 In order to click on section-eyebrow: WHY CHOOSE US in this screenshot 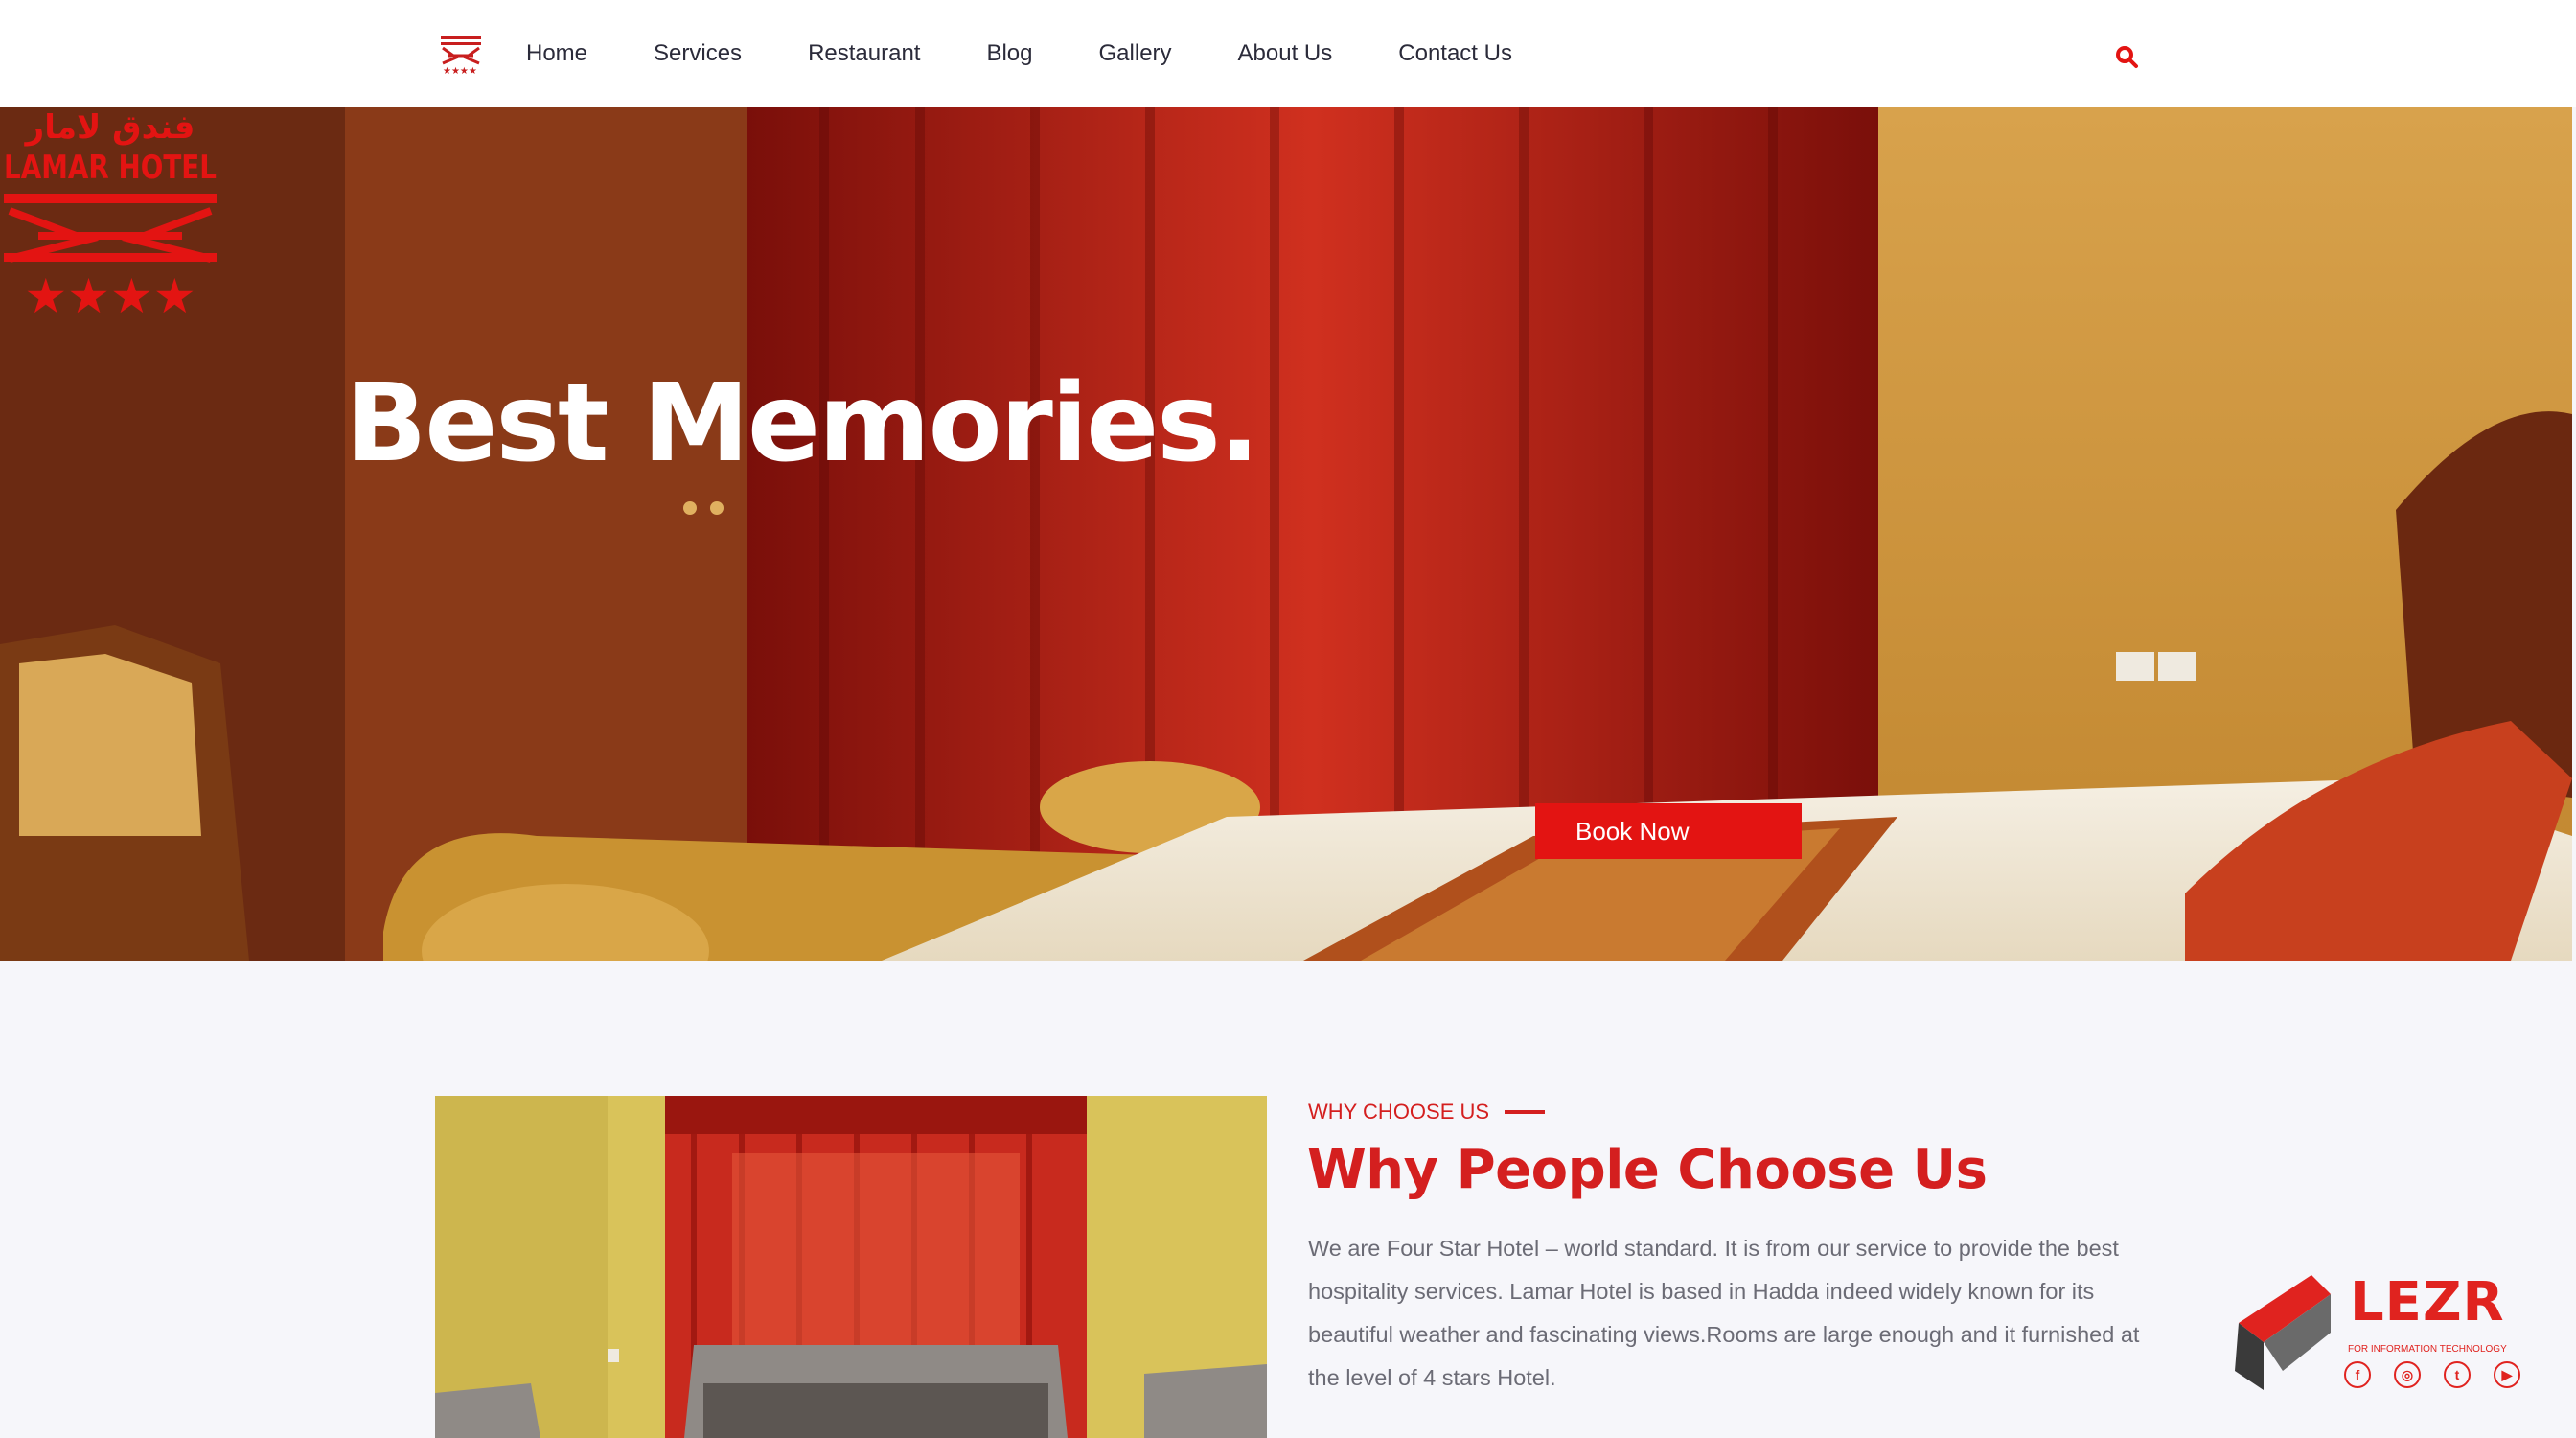, I will do `click(1427, 1112)`.